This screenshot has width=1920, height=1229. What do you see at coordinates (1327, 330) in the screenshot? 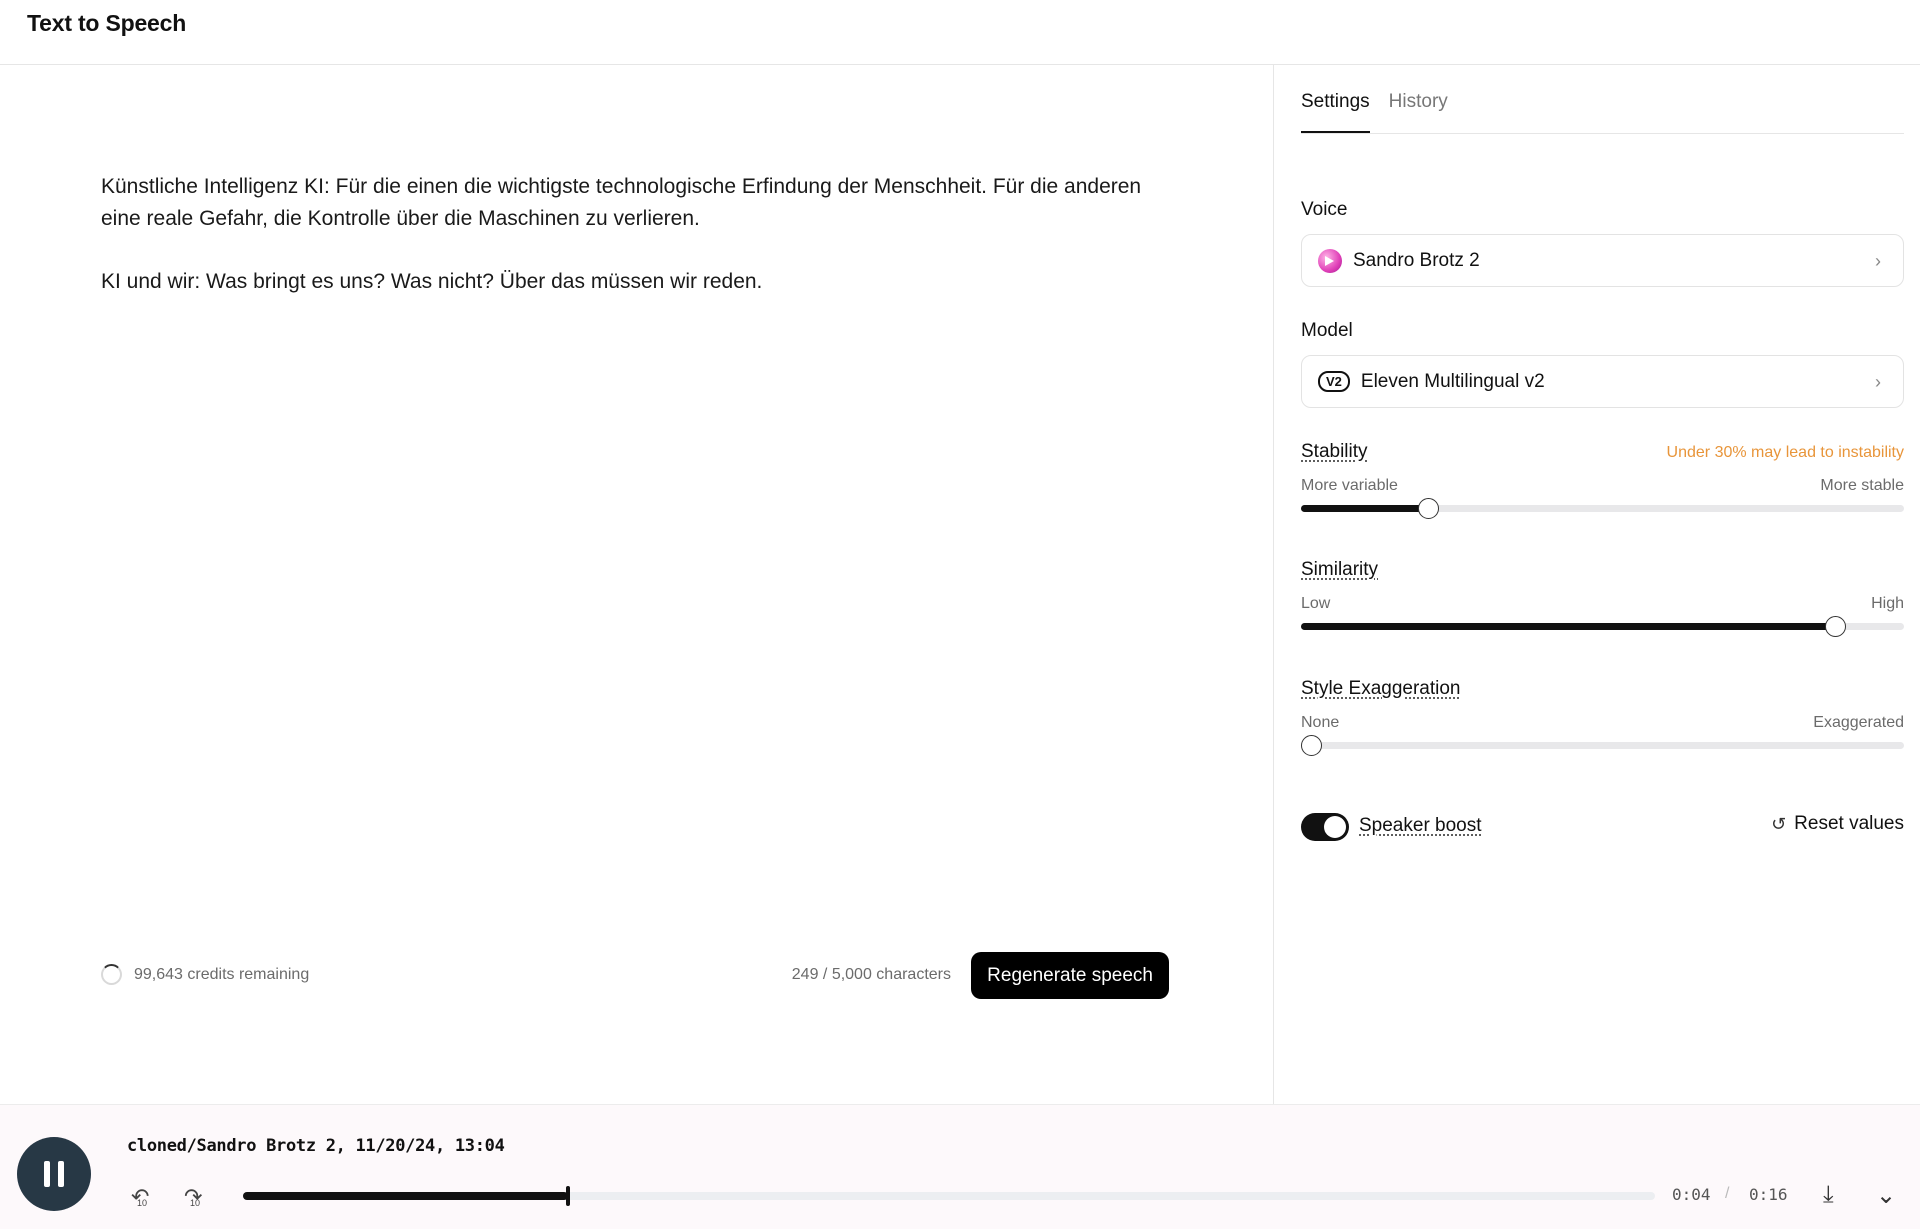
I see `model-label: Model` at bounding box center [1327, 330].